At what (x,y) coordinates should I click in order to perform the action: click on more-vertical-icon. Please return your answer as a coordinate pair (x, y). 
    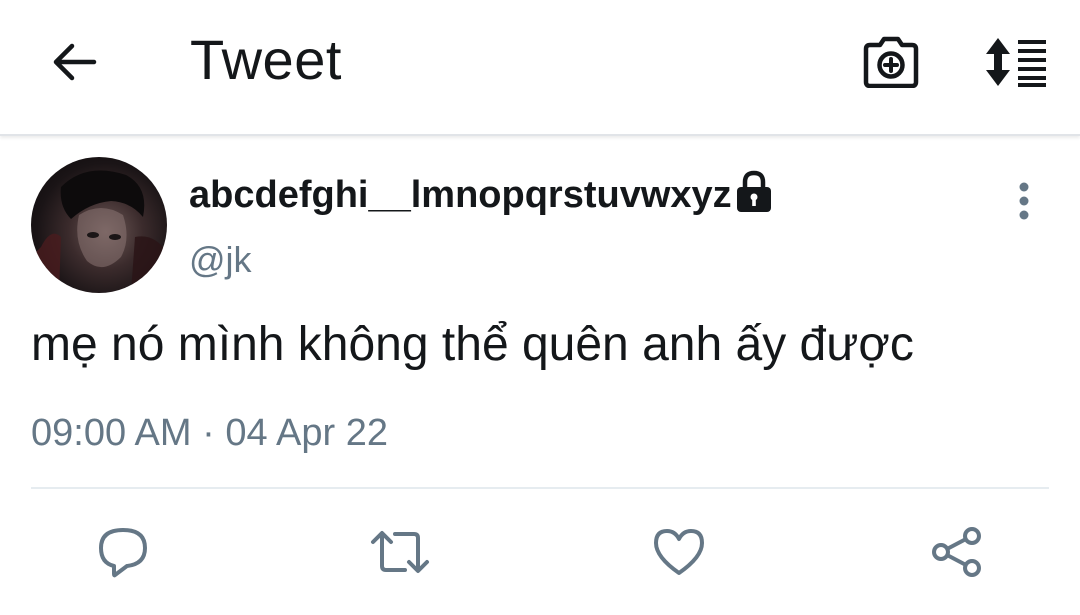
    Looking at the image, I should click on (1024, 201).